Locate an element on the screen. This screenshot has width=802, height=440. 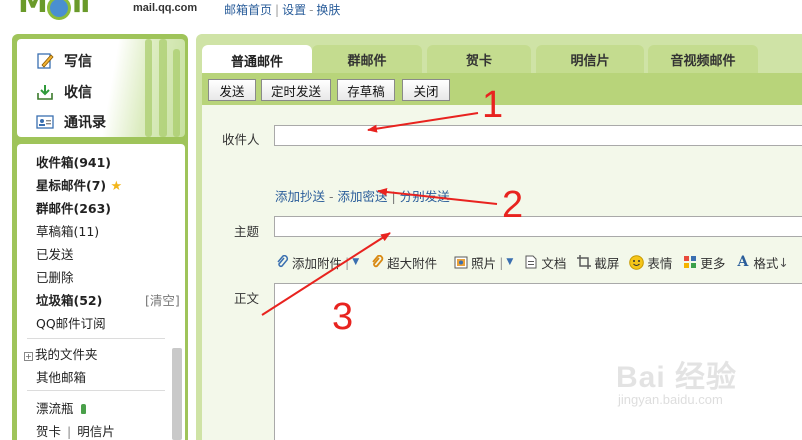
bottle-icon is located at coordinates (83, 409).